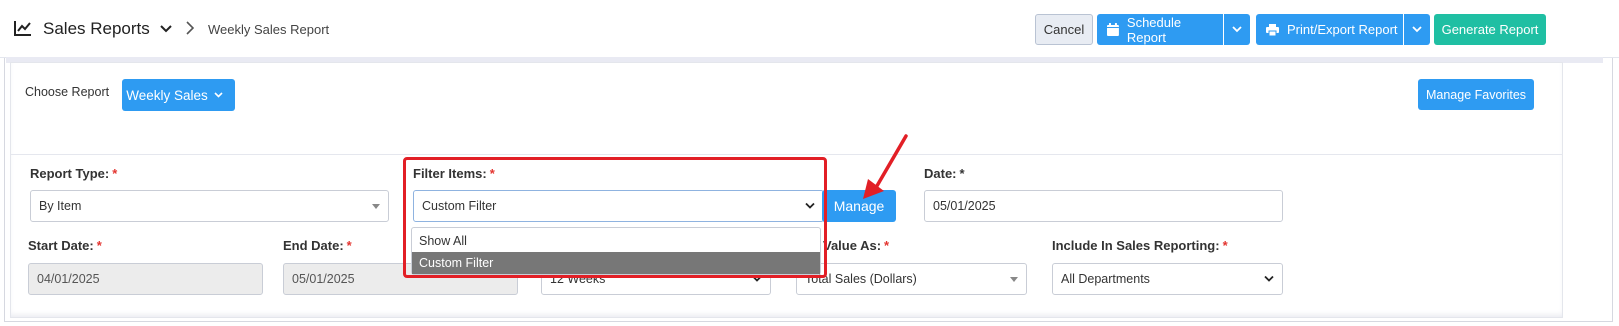  I want to click on printer-icon, so click(1272, 29).